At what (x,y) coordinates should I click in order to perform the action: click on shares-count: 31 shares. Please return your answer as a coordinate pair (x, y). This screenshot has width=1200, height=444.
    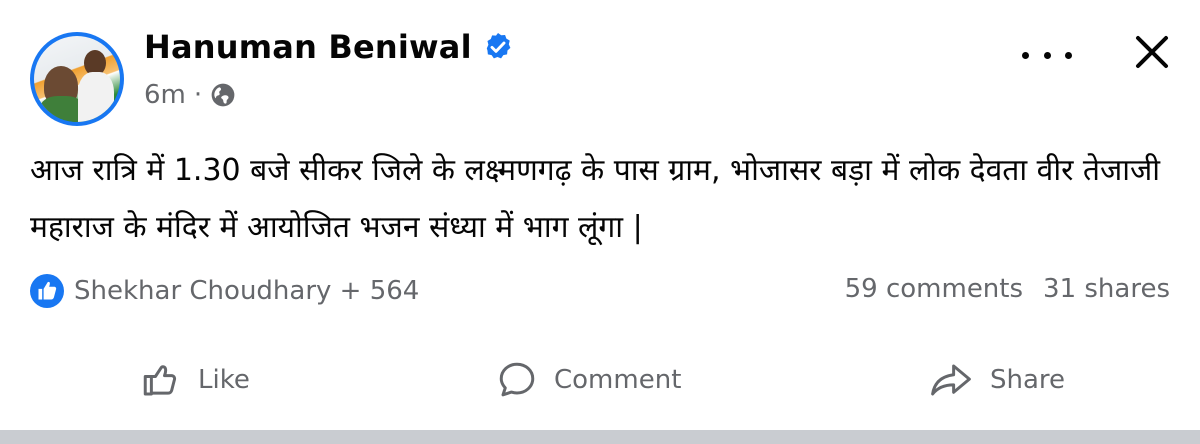
    Looking at the image, I should click on (1106, 289).